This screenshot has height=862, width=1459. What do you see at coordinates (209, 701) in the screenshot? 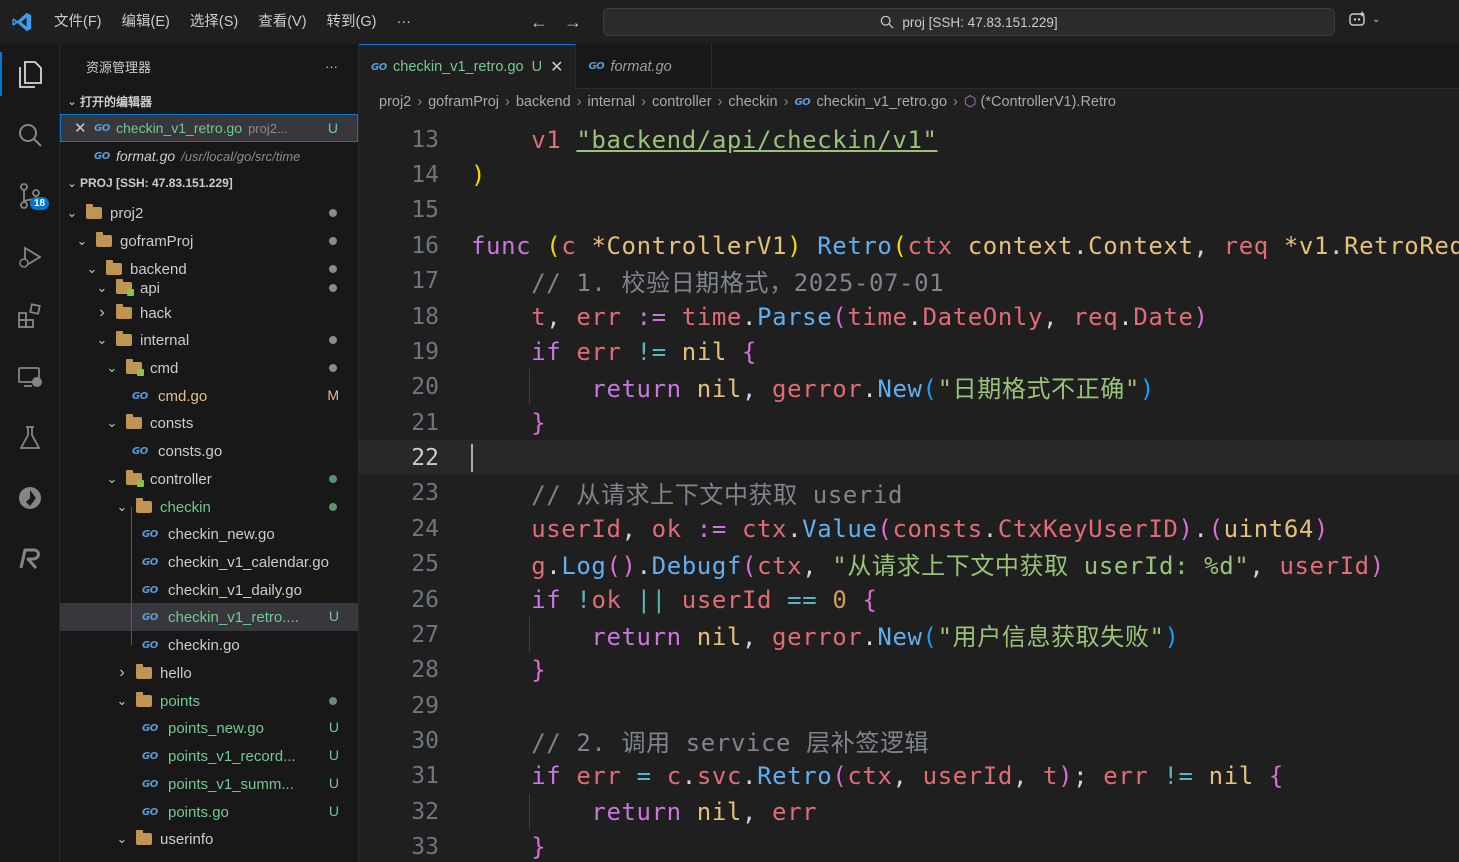
I see `tree-folder: ⌄ points` at bounding box center [209, 701].